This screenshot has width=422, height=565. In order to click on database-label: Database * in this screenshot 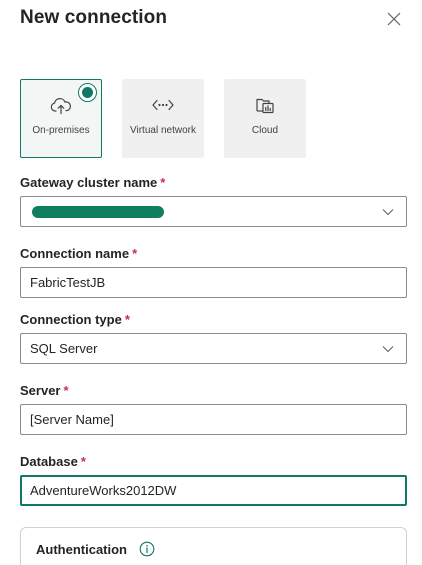, I will do `click(53, 461)`.